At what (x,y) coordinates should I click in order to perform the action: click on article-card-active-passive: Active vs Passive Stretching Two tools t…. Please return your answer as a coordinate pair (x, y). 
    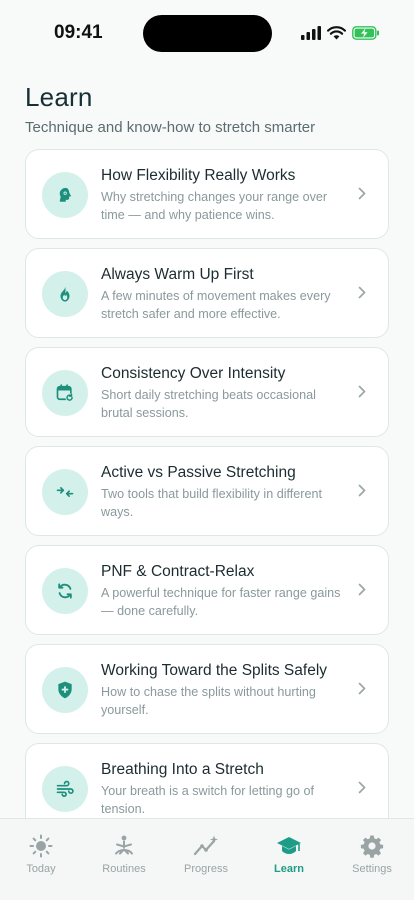
    Looking at the image, I should click on (207, 491).